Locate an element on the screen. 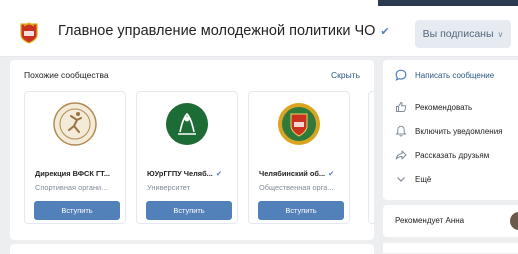  recommend-button: Рекомендовать is located at coordinates (450, 107).